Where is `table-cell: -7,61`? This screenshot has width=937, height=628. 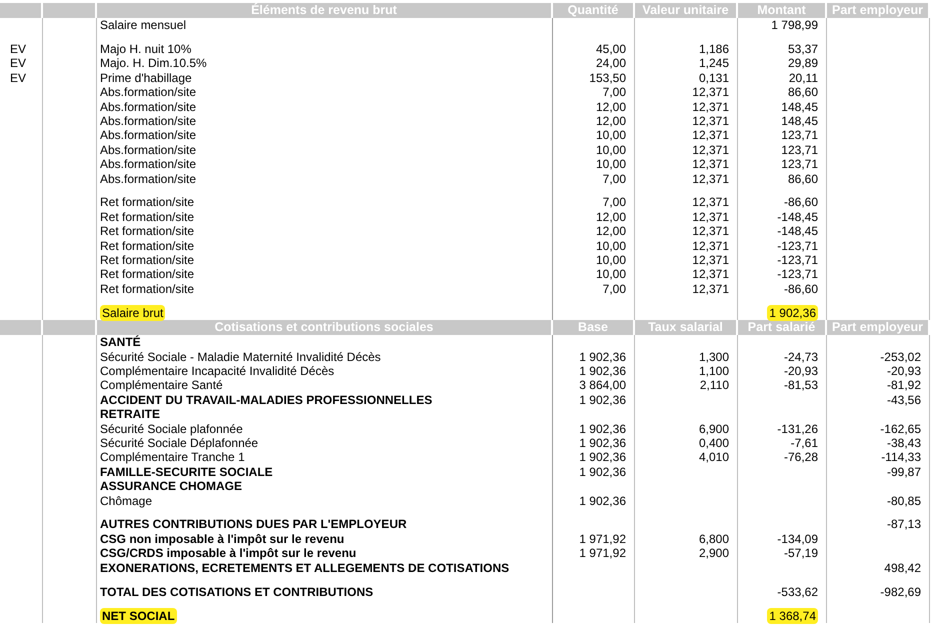
table-cell: -7,61 is located at coordinates (804, 443).